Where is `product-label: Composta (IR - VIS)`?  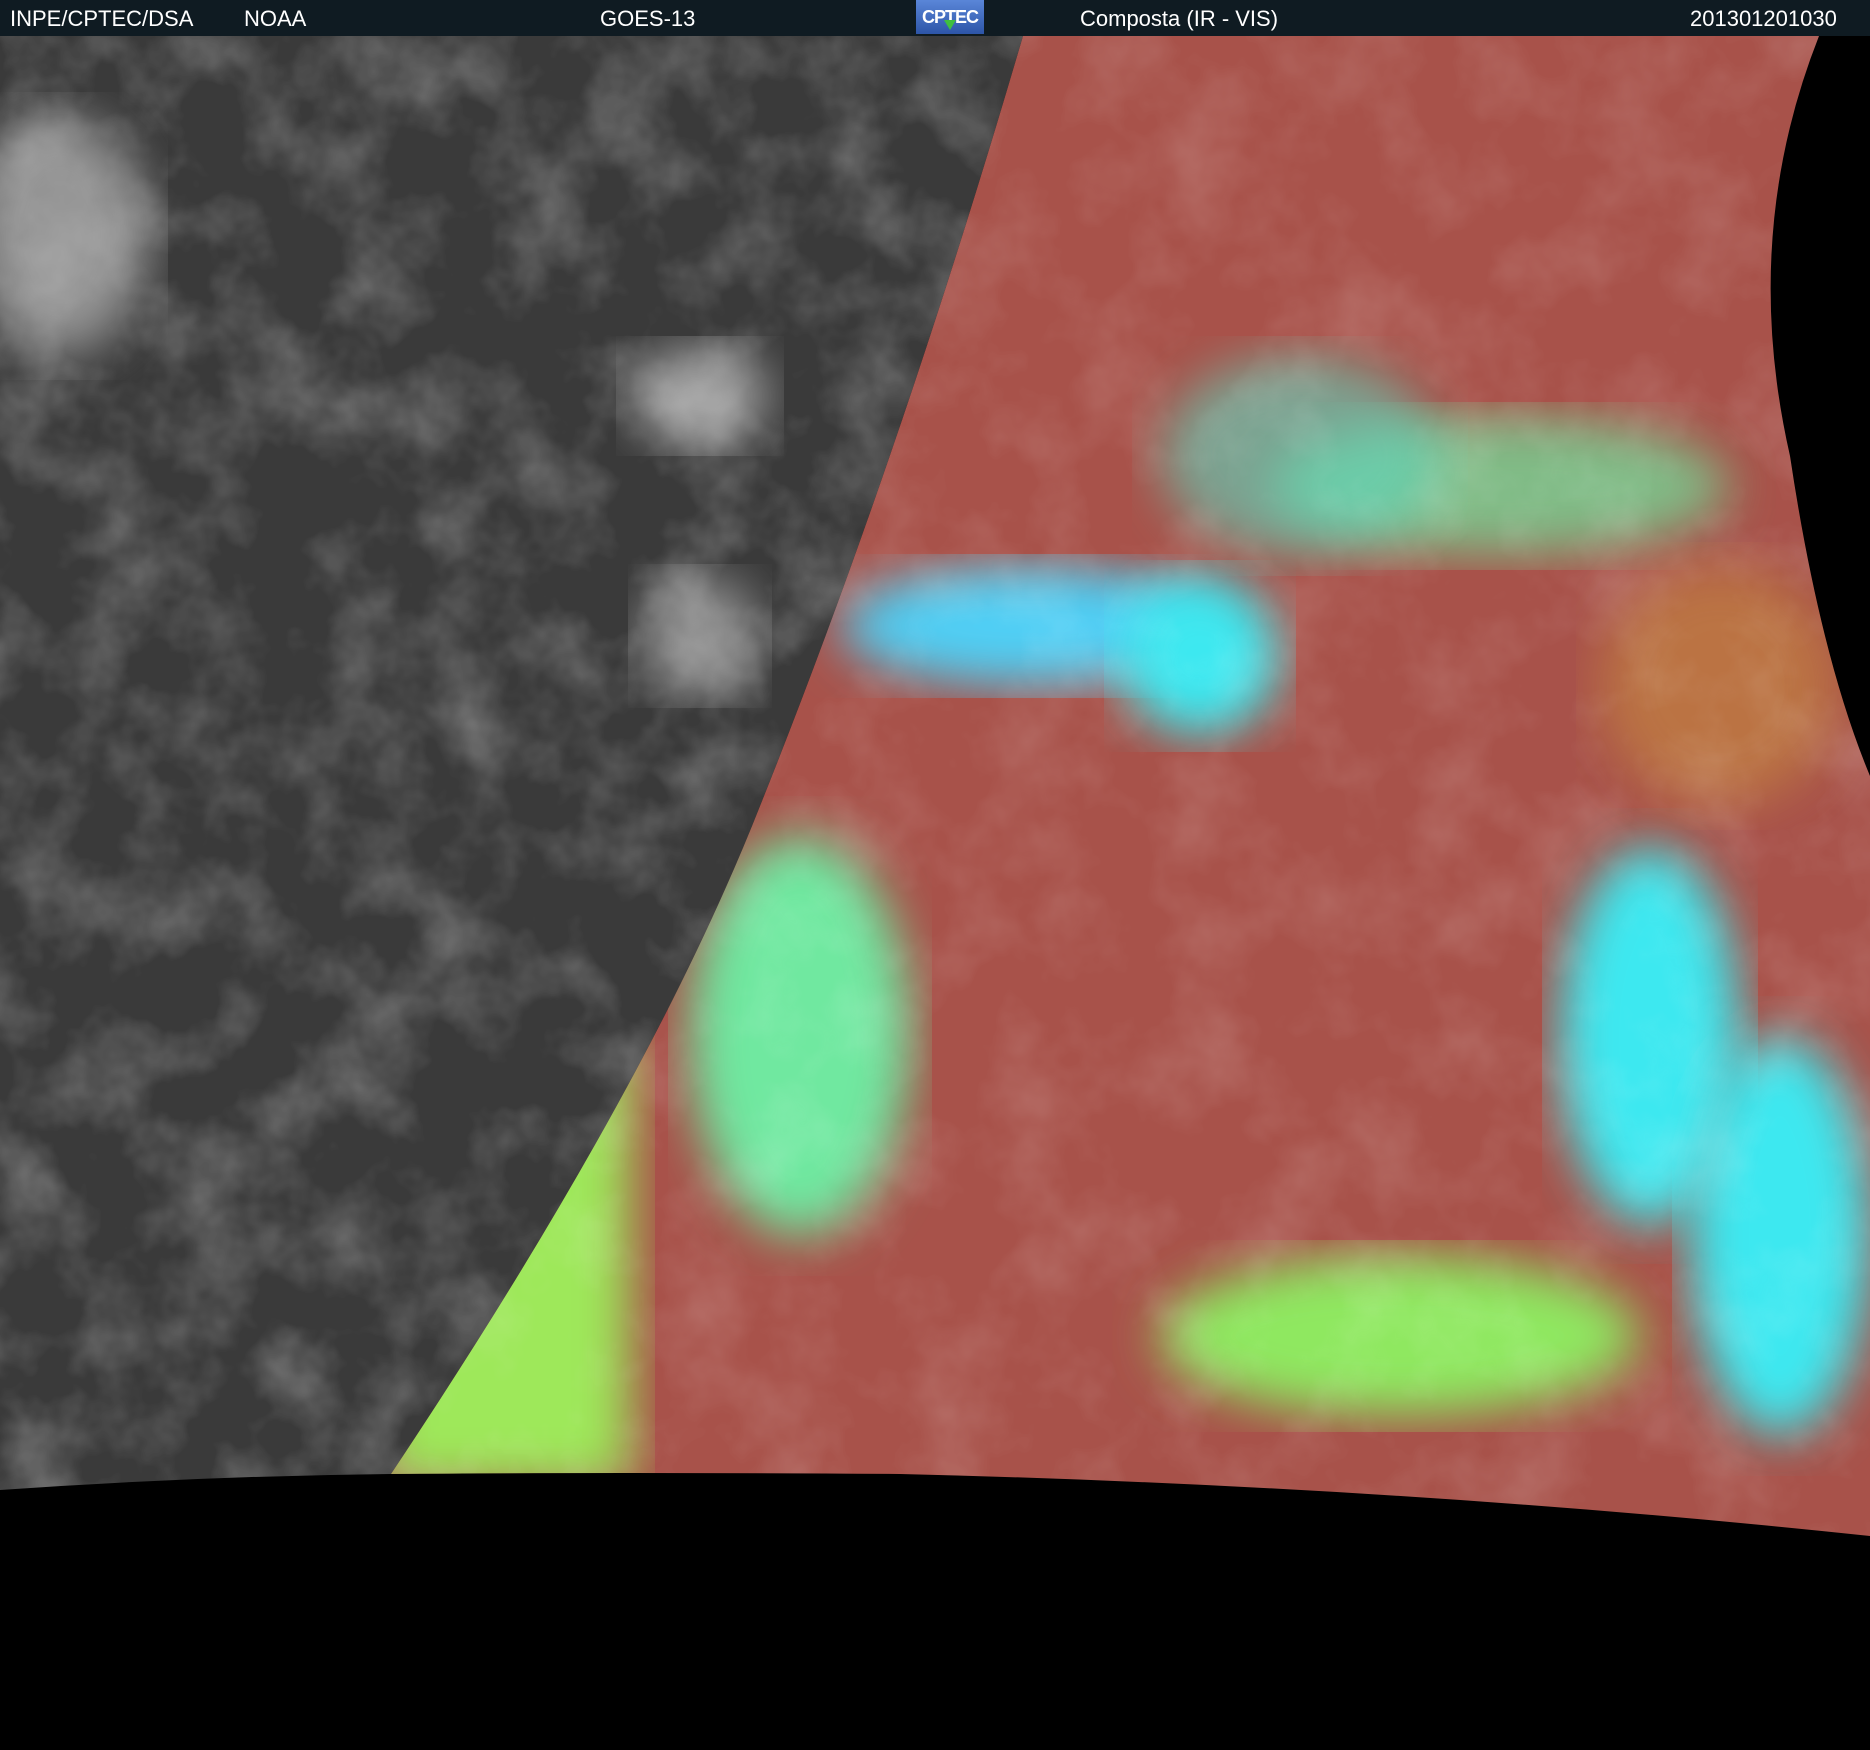
product-label: Composta (IR - VIS) is located at coordinates (1179, 18).